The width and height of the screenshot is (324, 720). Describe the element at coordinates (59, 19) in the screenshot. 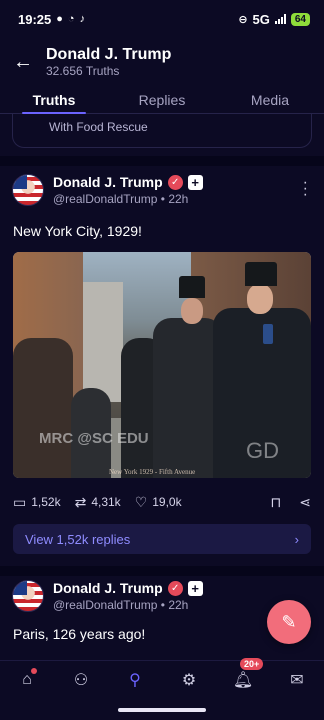

I see `chat-icon: ●` at that location.